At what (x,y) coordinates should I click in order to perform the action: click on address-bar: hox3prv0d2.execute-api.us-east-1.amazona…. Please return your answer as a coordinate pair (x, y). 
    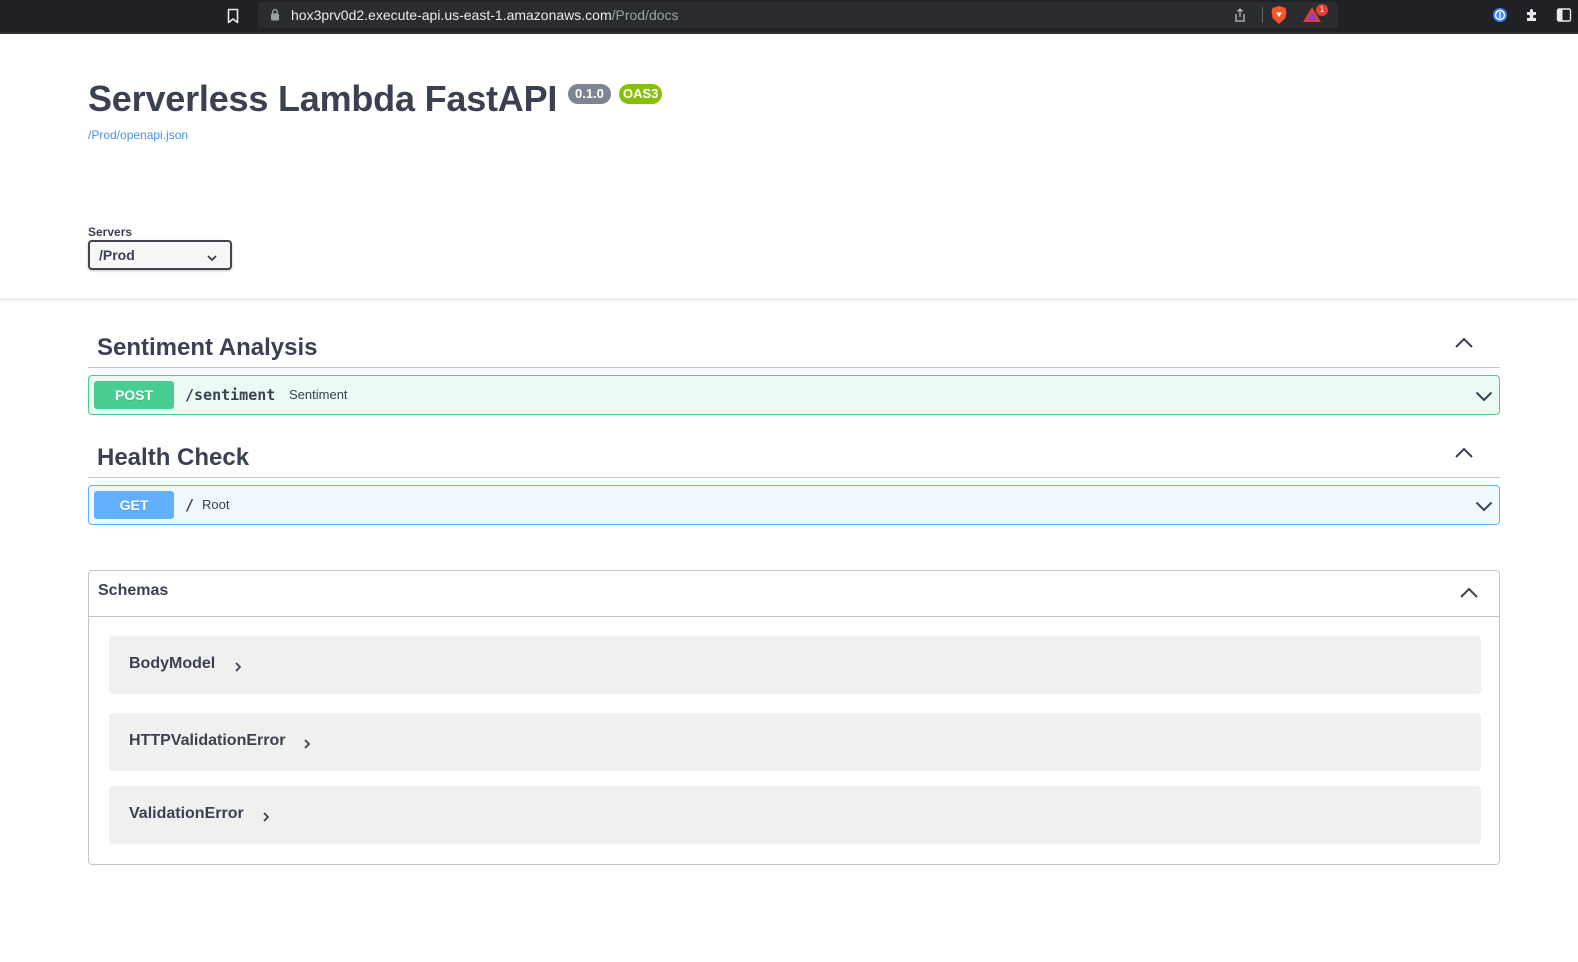
    Looking at the image, I should click on (798, 15).